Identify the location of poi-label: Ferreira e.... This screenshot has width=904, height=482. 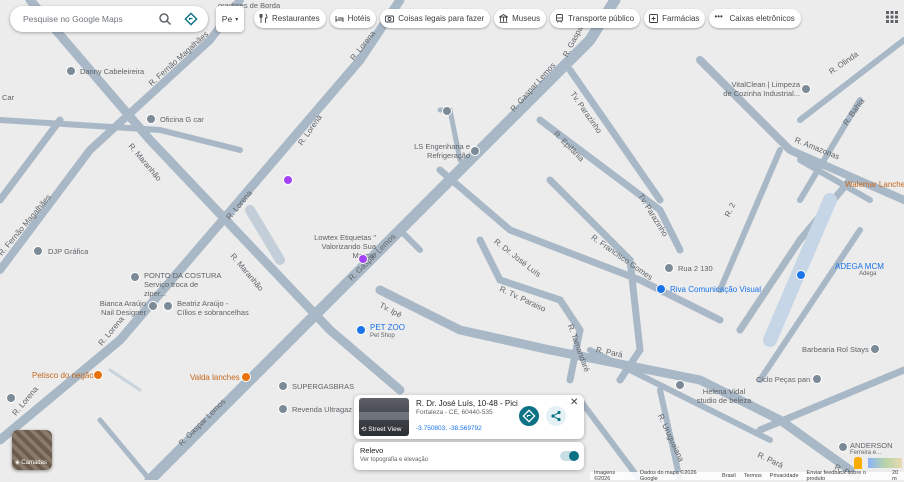
(865, 453).